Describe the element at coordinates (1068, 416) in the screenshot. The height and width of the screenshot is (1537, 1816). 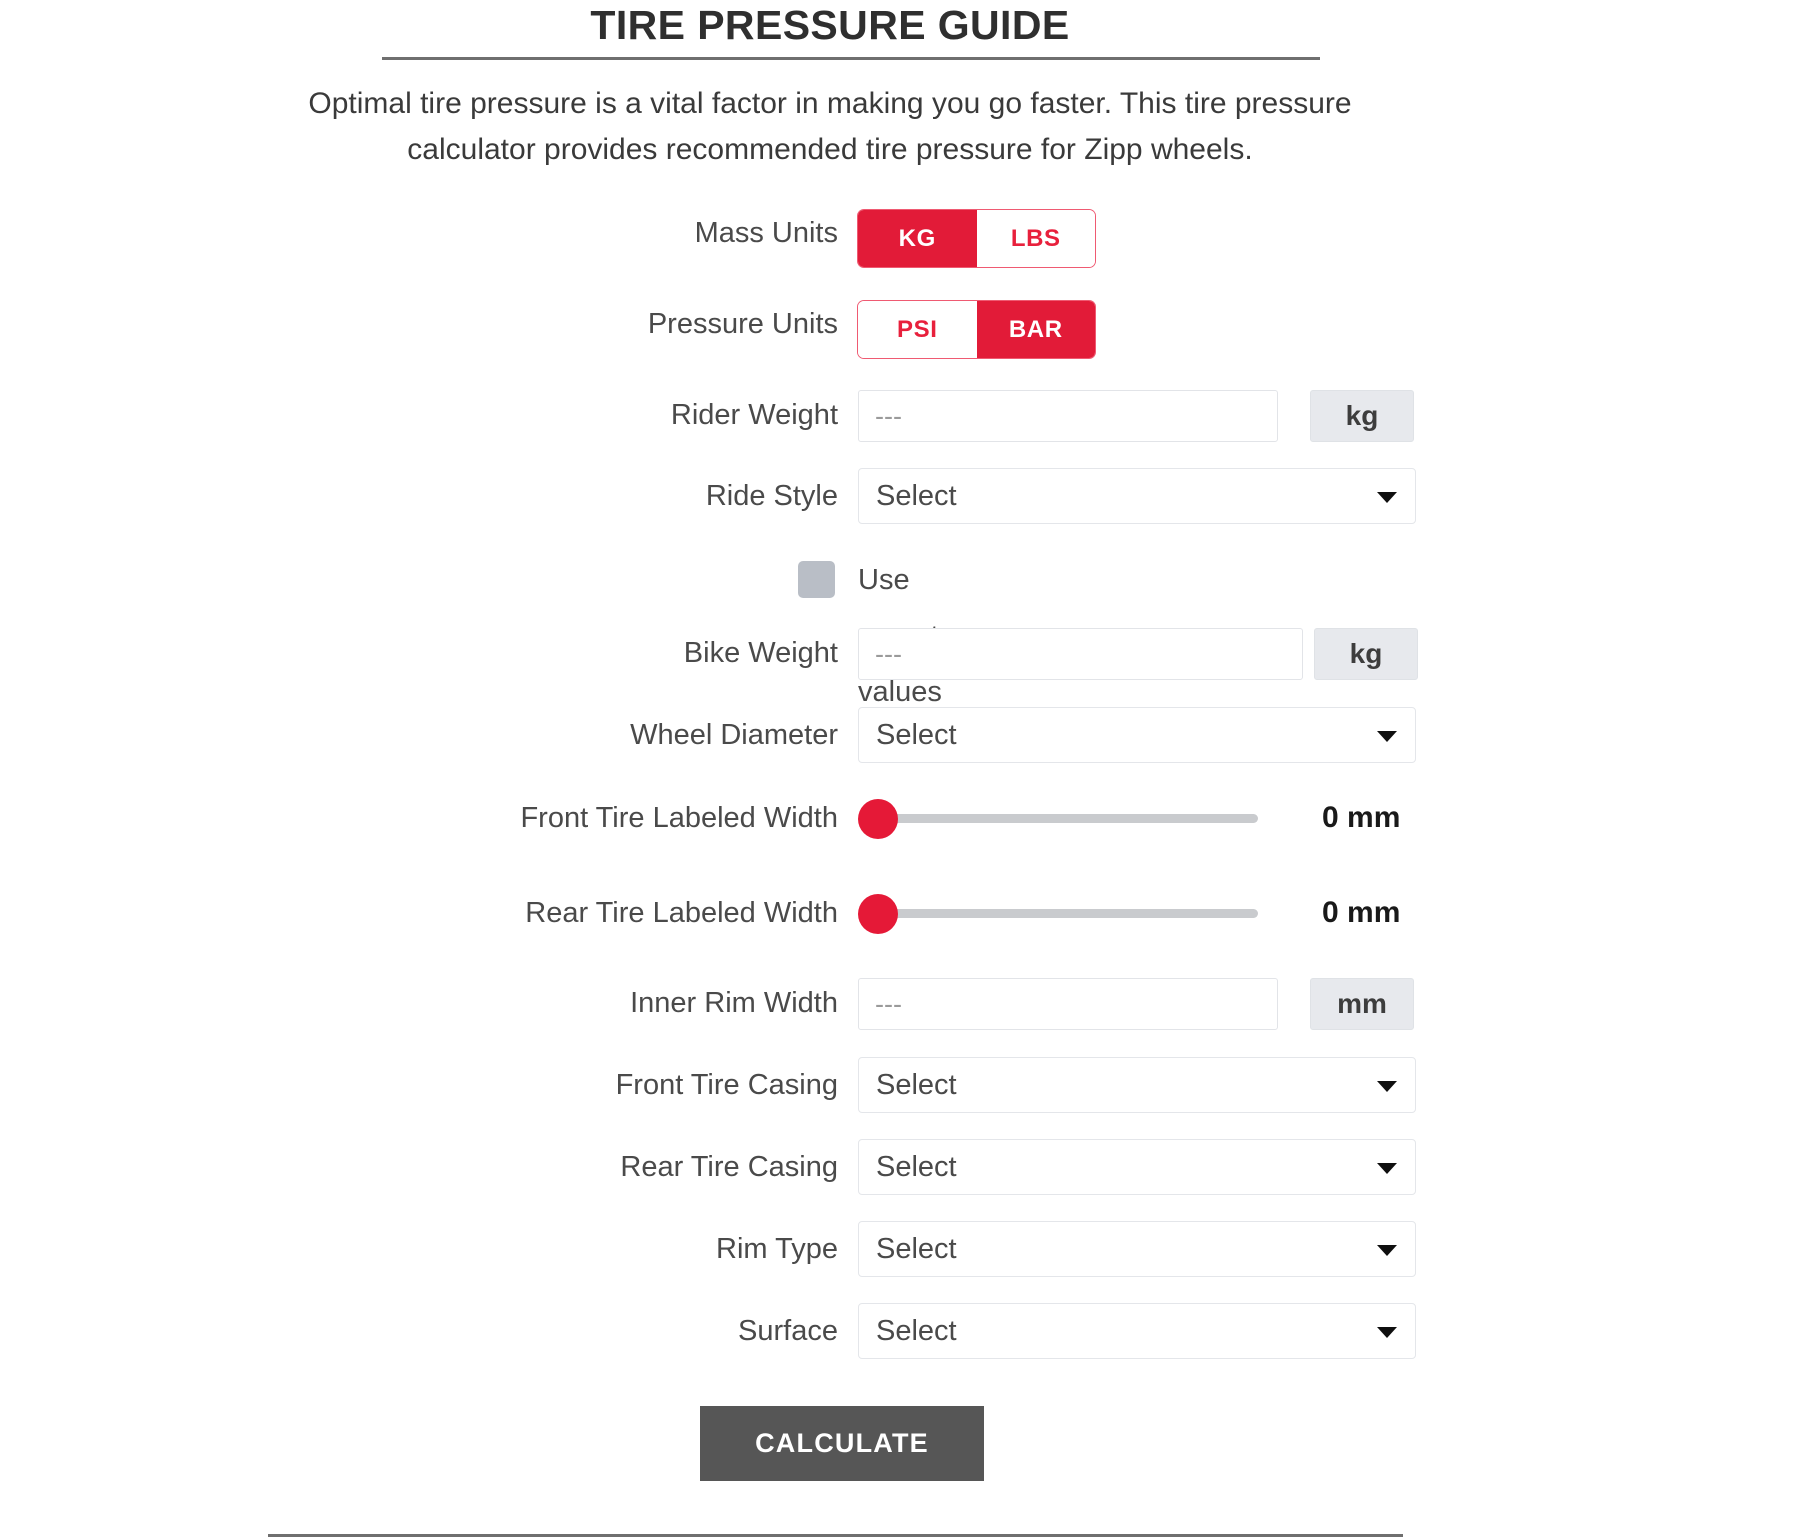
I see `rider-weight-input: ---` at that location.